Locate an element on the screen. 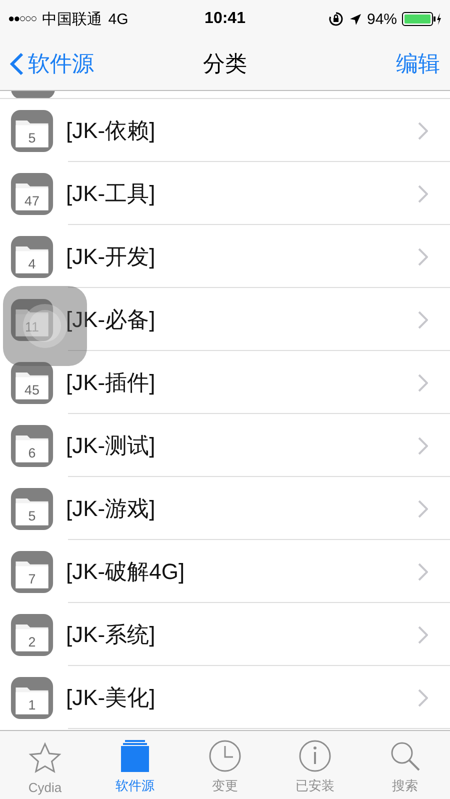 Image resolution: width=450 pixels, height=799 pixels. section-name: [JK-游戏] is located at coordinates (111, 508).